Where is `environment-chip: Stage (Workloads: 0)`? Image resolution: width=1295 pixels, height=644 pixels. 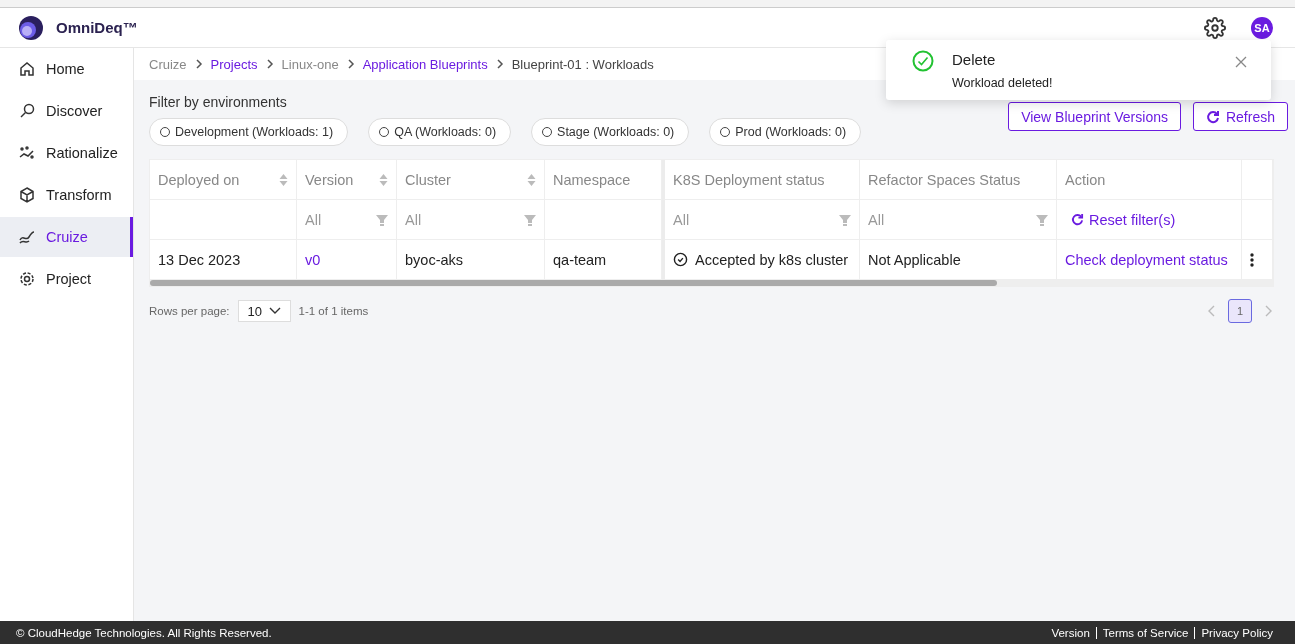
environment-chip: Stage (Workloads: 0) is located at coordinates (610, 132).